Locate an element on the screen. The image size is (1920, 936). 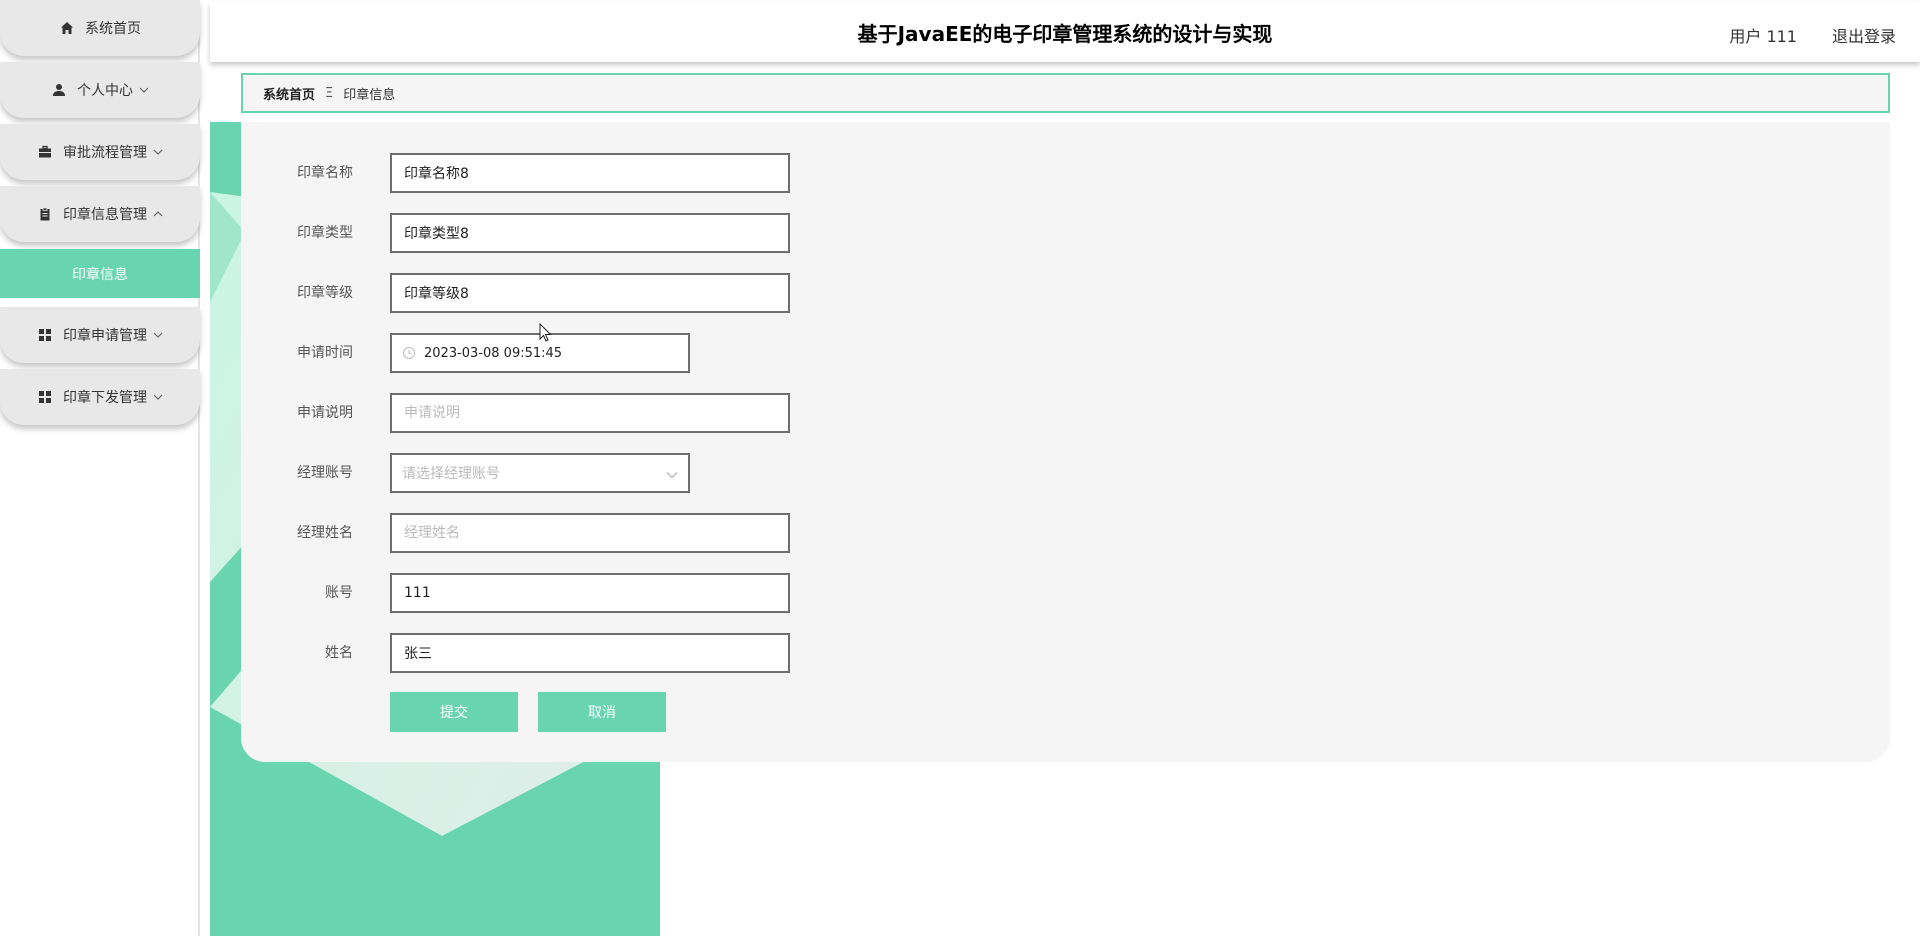
sidebar-item-label: 个人中心 is located at coordinates (105, 91).